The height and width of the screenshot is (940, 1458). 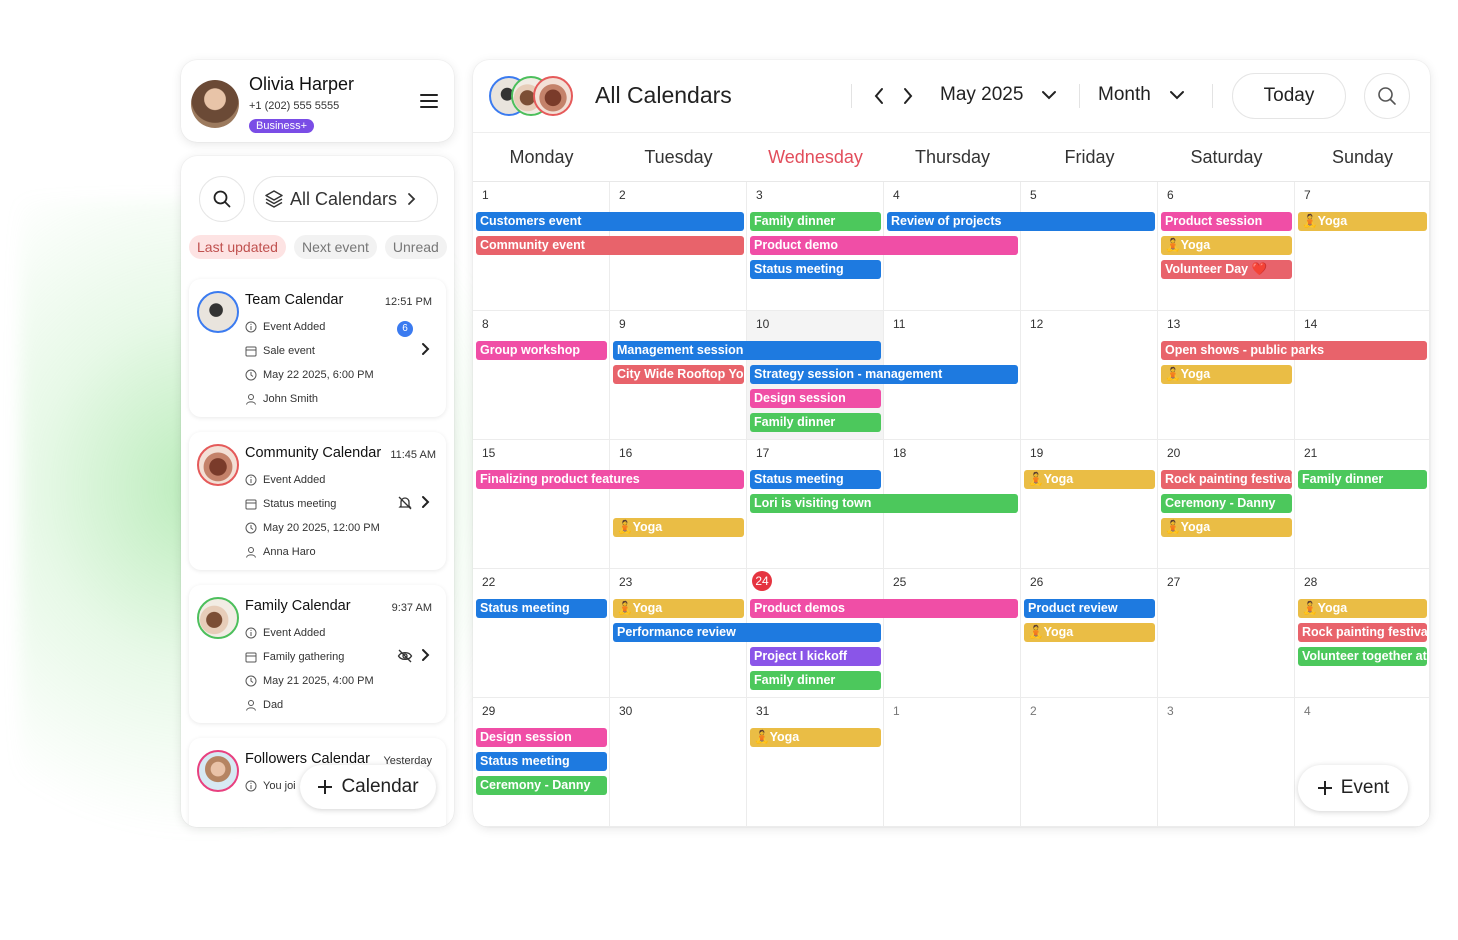 I want to click on event-chip: Volunteer Day ❤️, so click(x=1226, y=269).